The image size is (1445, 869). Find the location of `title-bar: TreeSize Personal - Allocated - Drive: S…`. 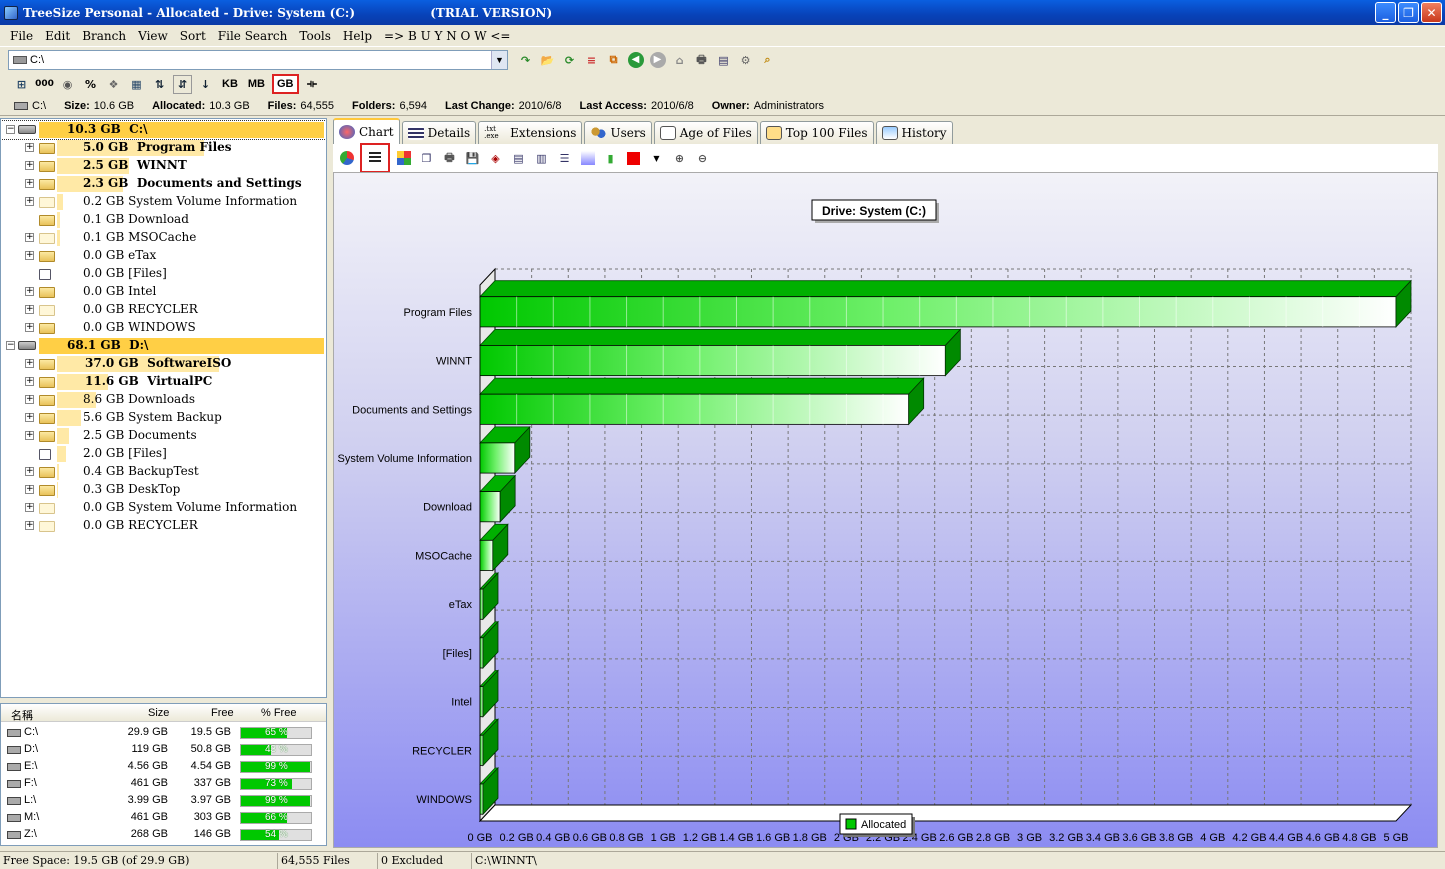

title-bar: TreeSize Personal - Allocated - Drive: S… is located at coordinates (722, 12).